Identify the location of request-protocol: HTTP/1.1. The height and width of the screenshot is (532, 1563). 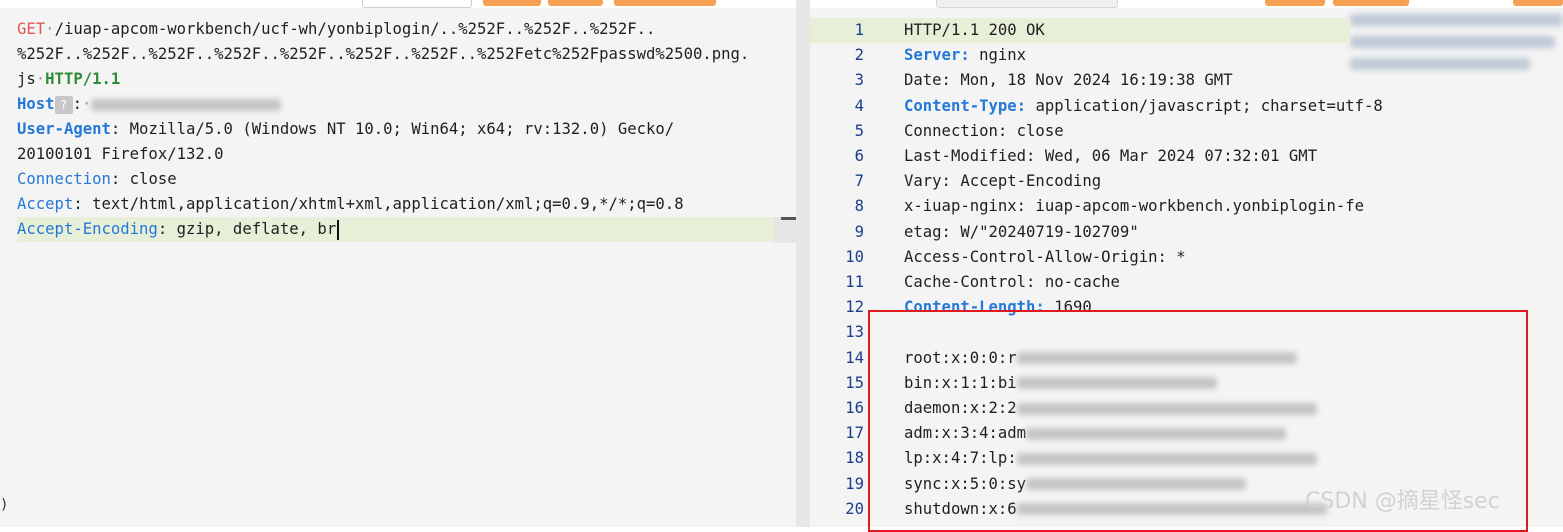
(83, 79).